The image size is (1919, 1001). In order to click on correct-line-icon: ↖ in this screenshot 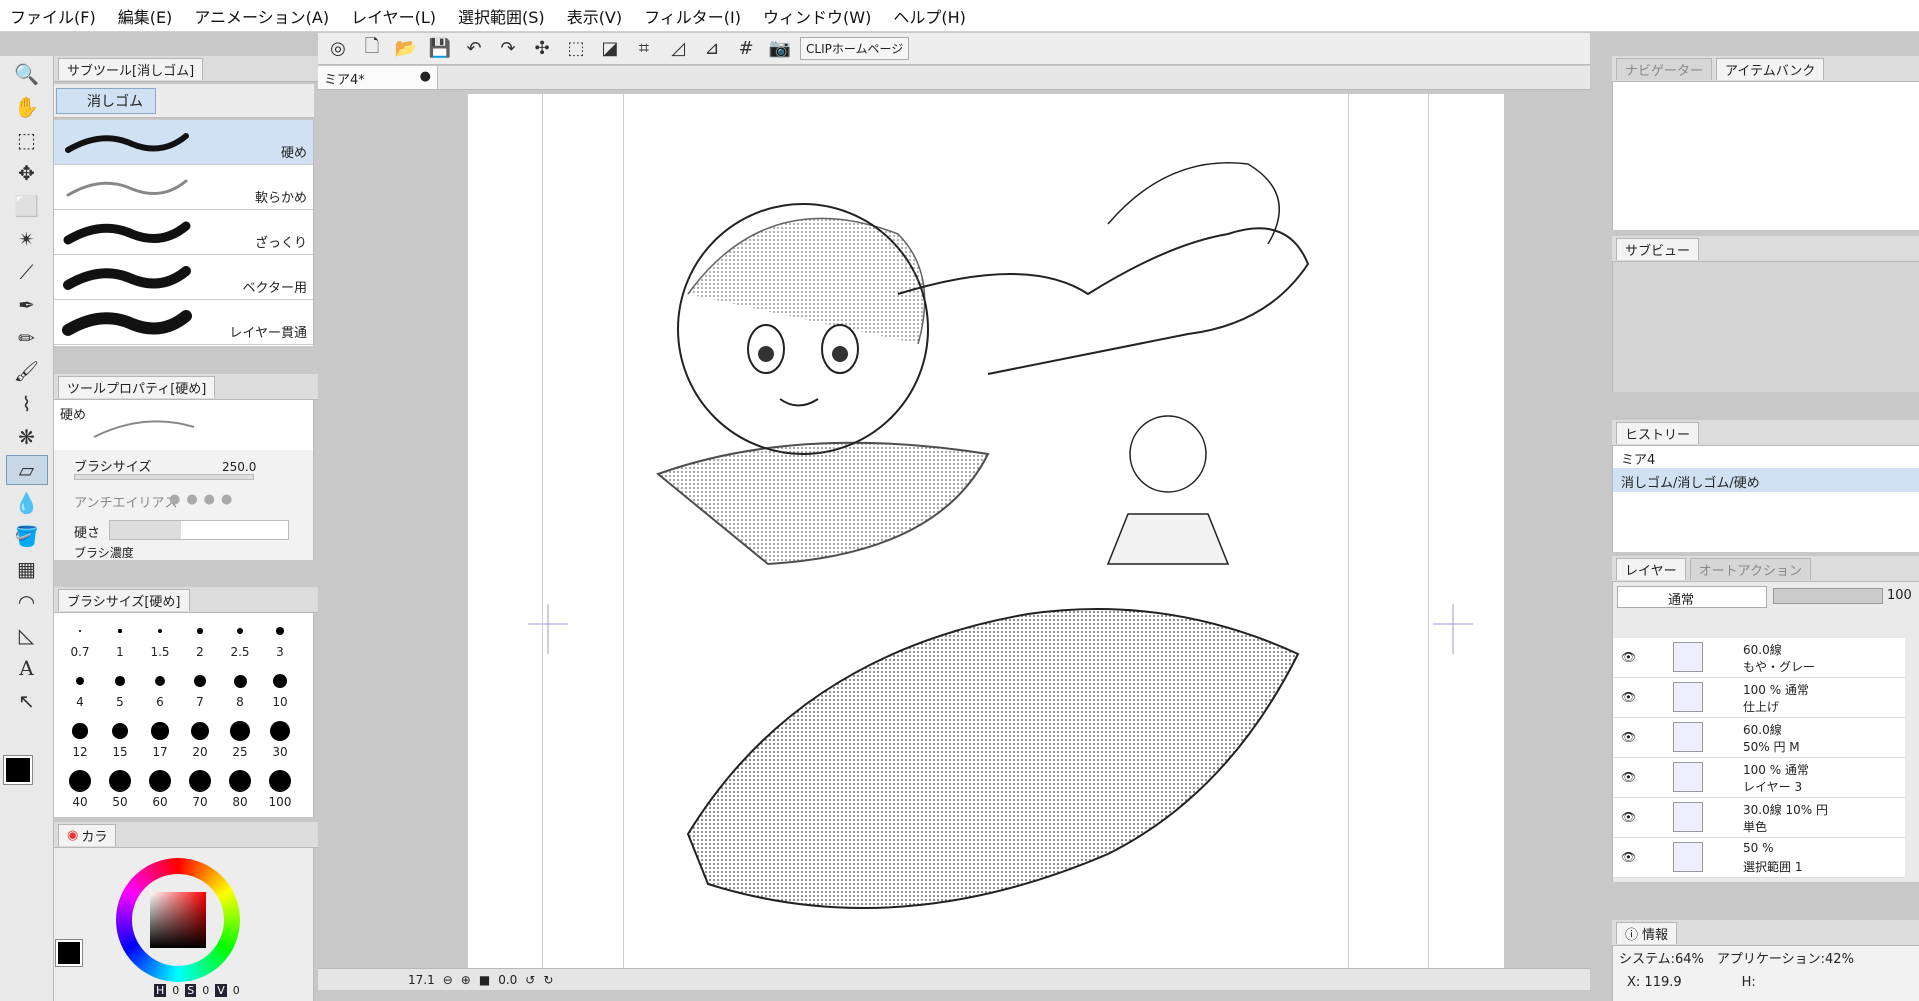, I will do `click(27, 701)`.